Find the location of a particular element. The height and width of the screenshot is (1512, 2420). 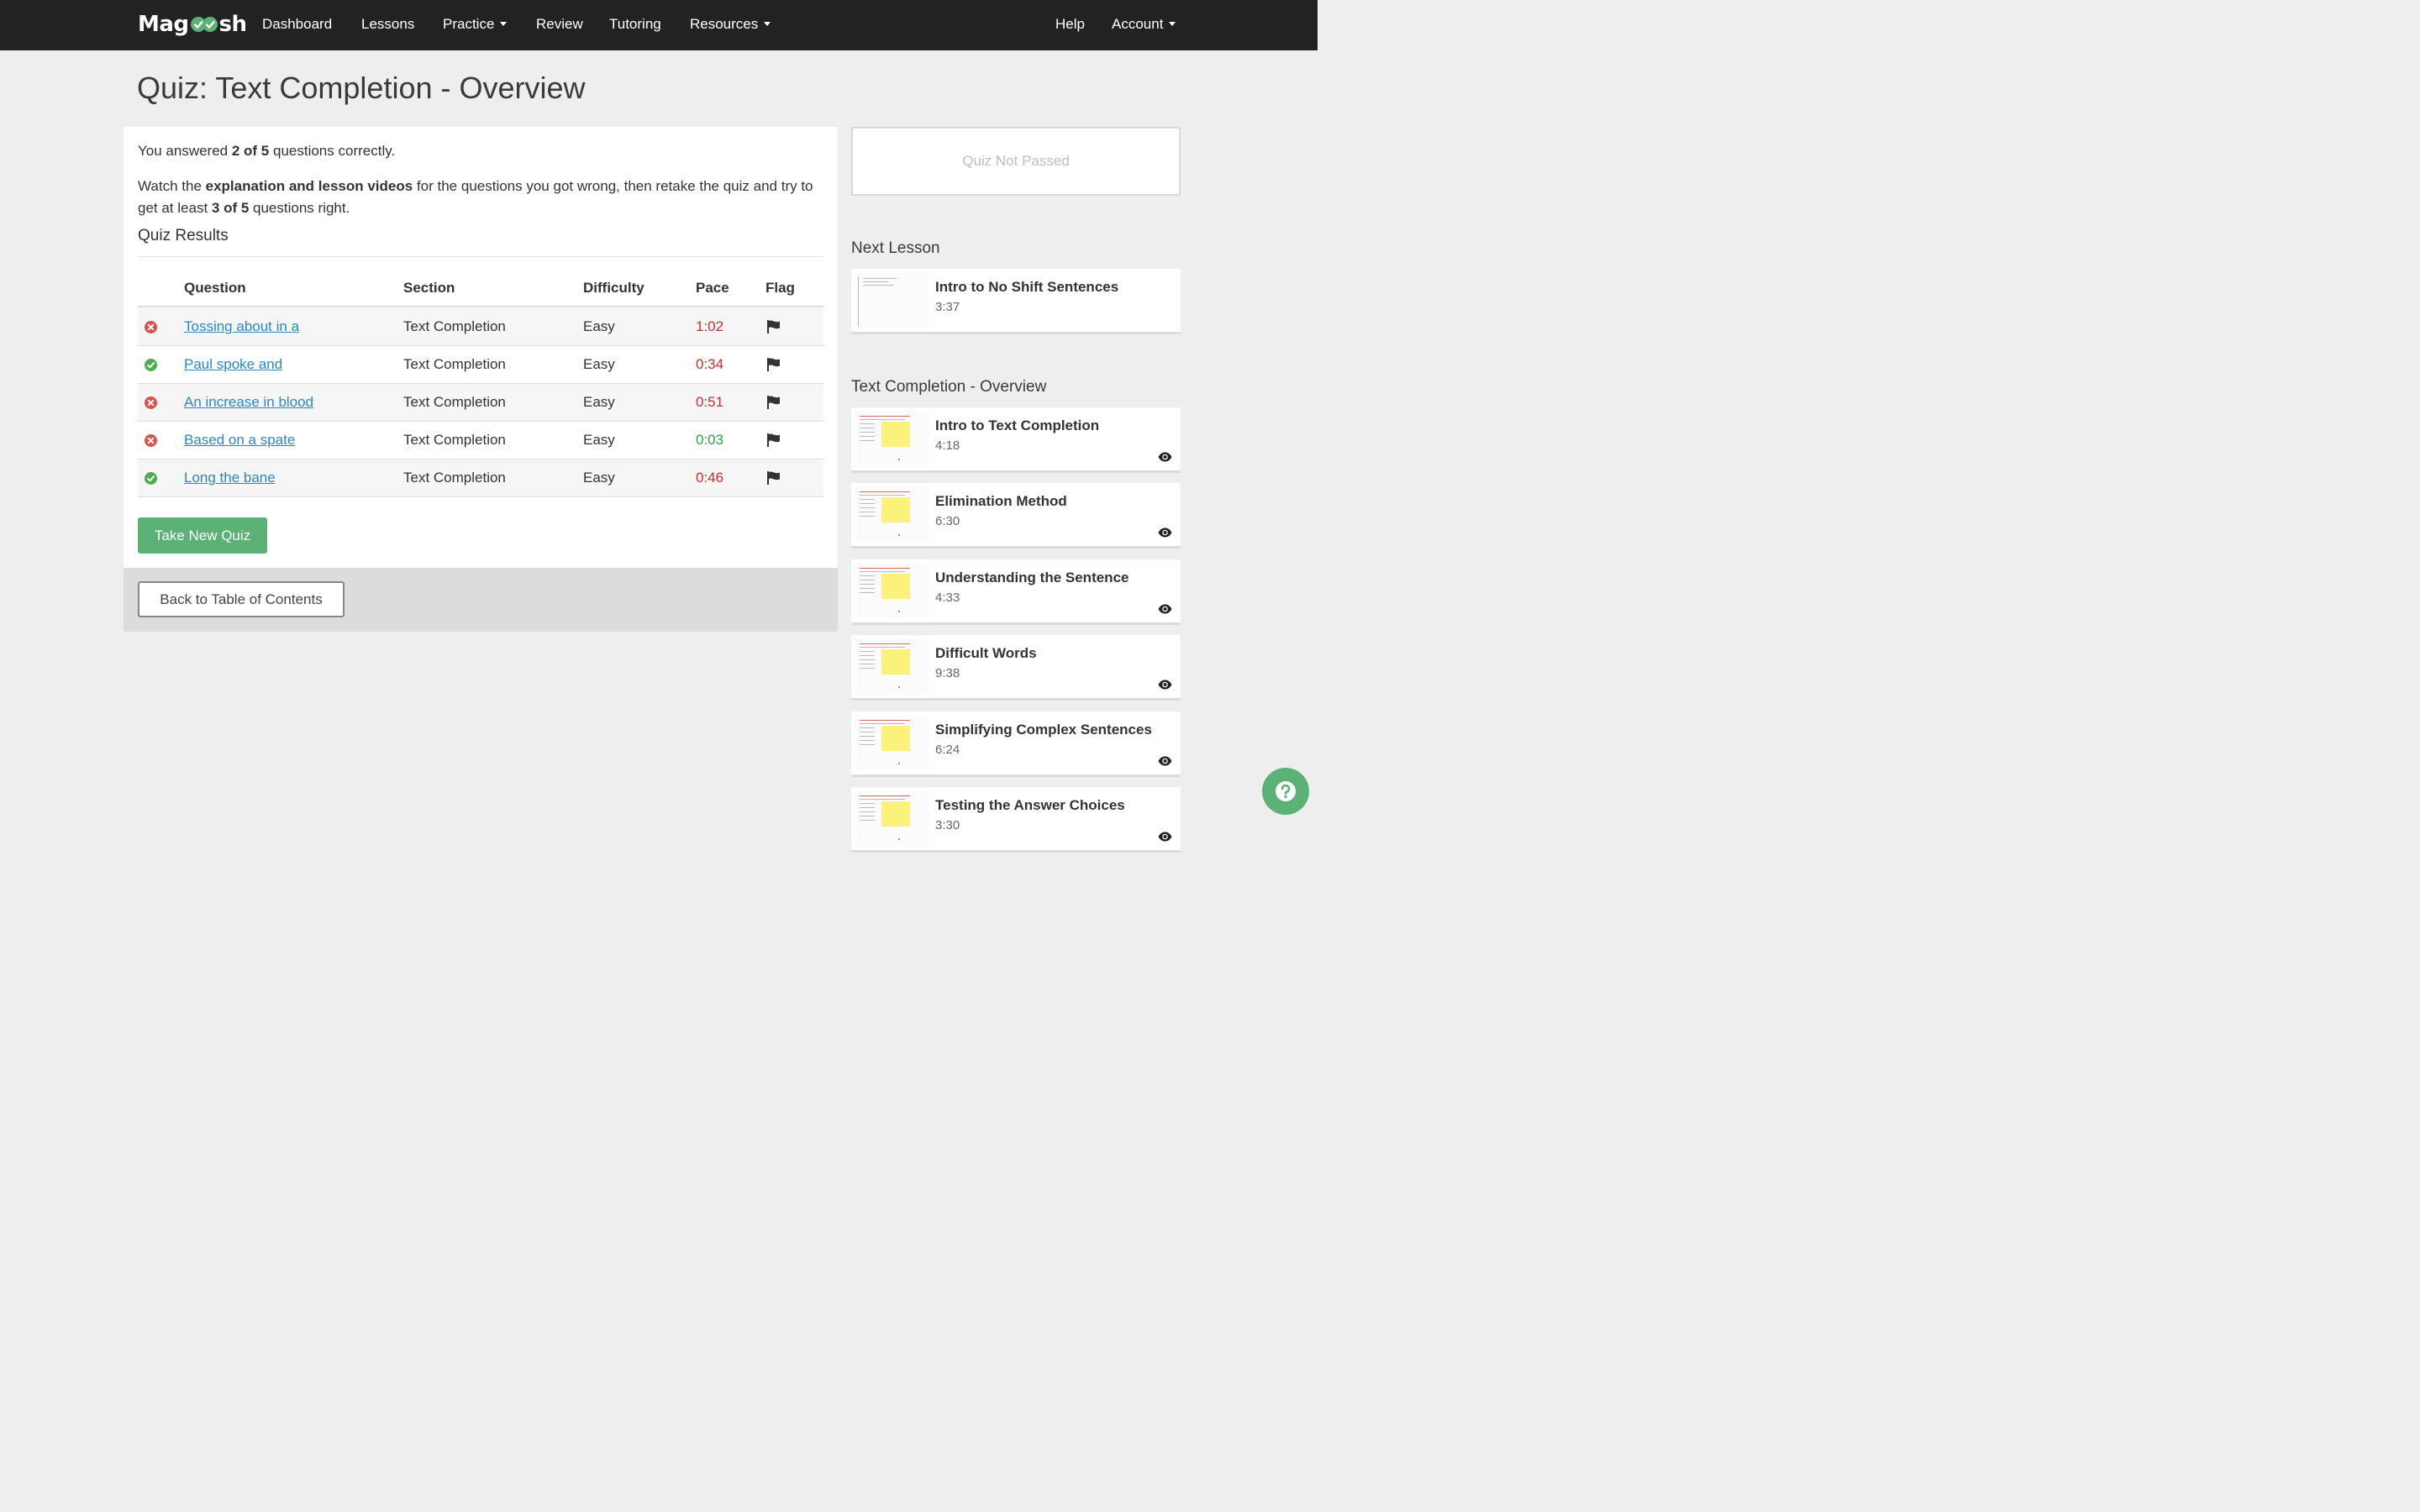

nav-tutoring: Tutoring is located at coordinates (635, 25).